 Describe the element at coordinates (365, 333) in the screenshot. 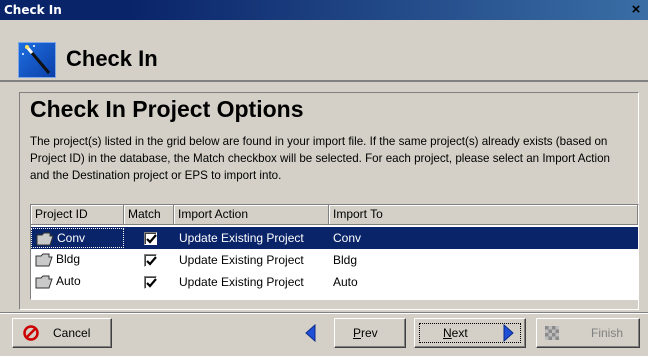

I see `prev-label: Prev` at that location.